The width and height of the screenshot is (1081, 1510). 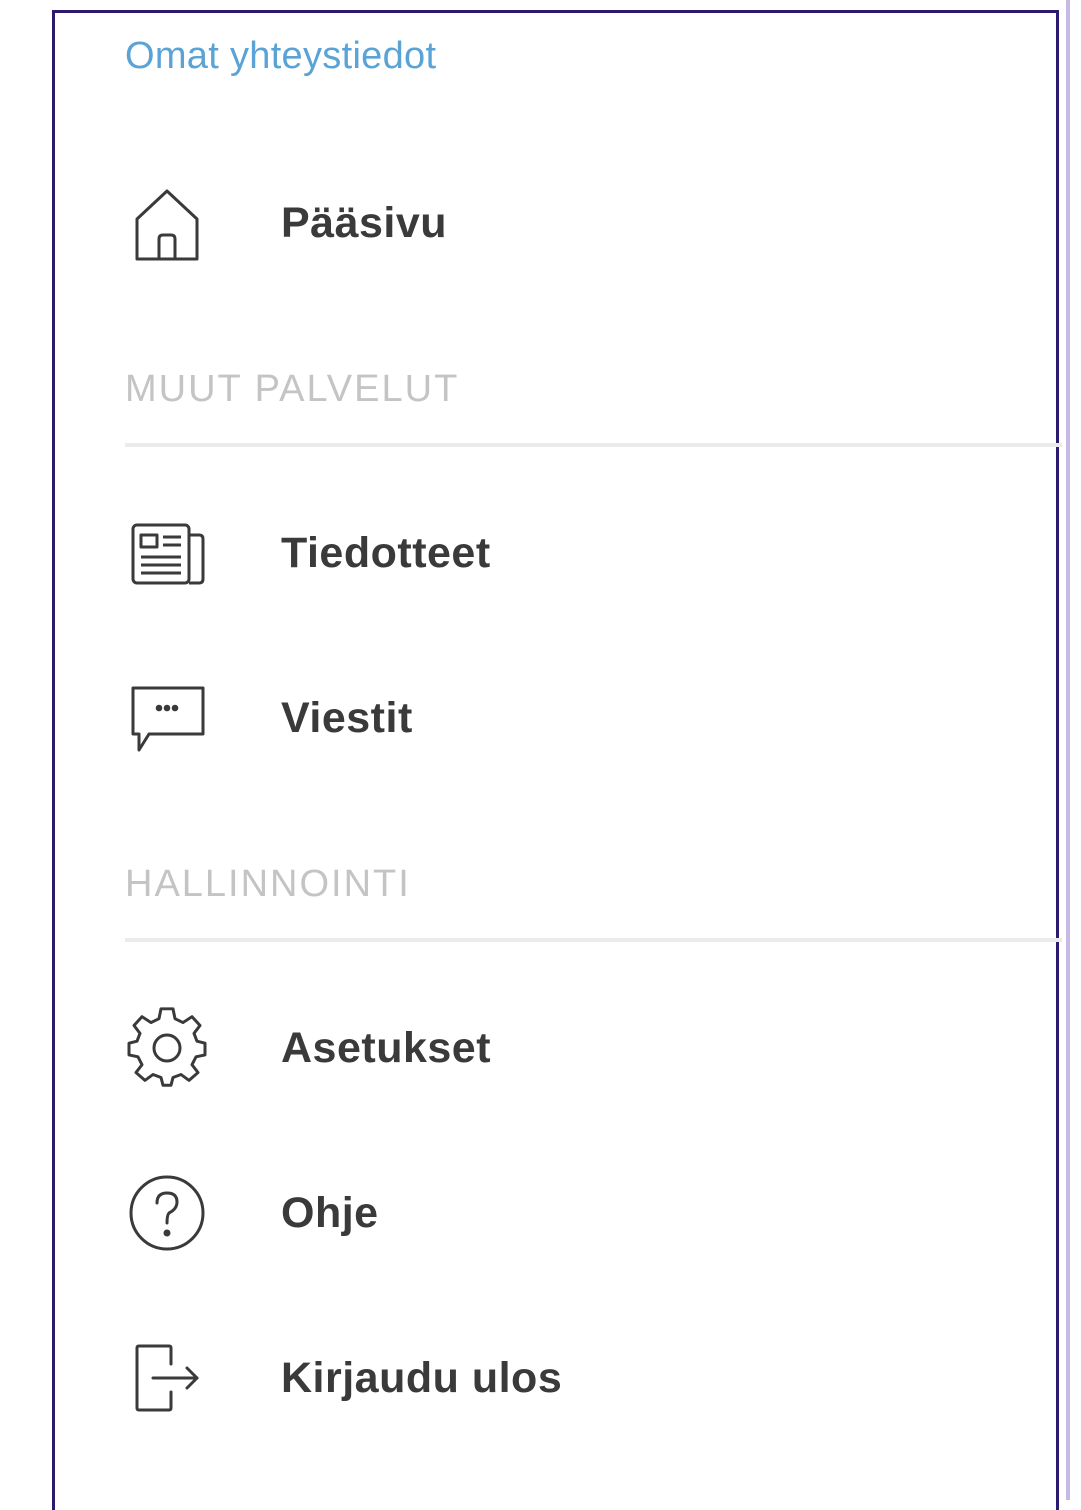 What do you see at coordinates (170, 223) in the screenshot?
I see `home-icon` at bounding box center [170, 223].